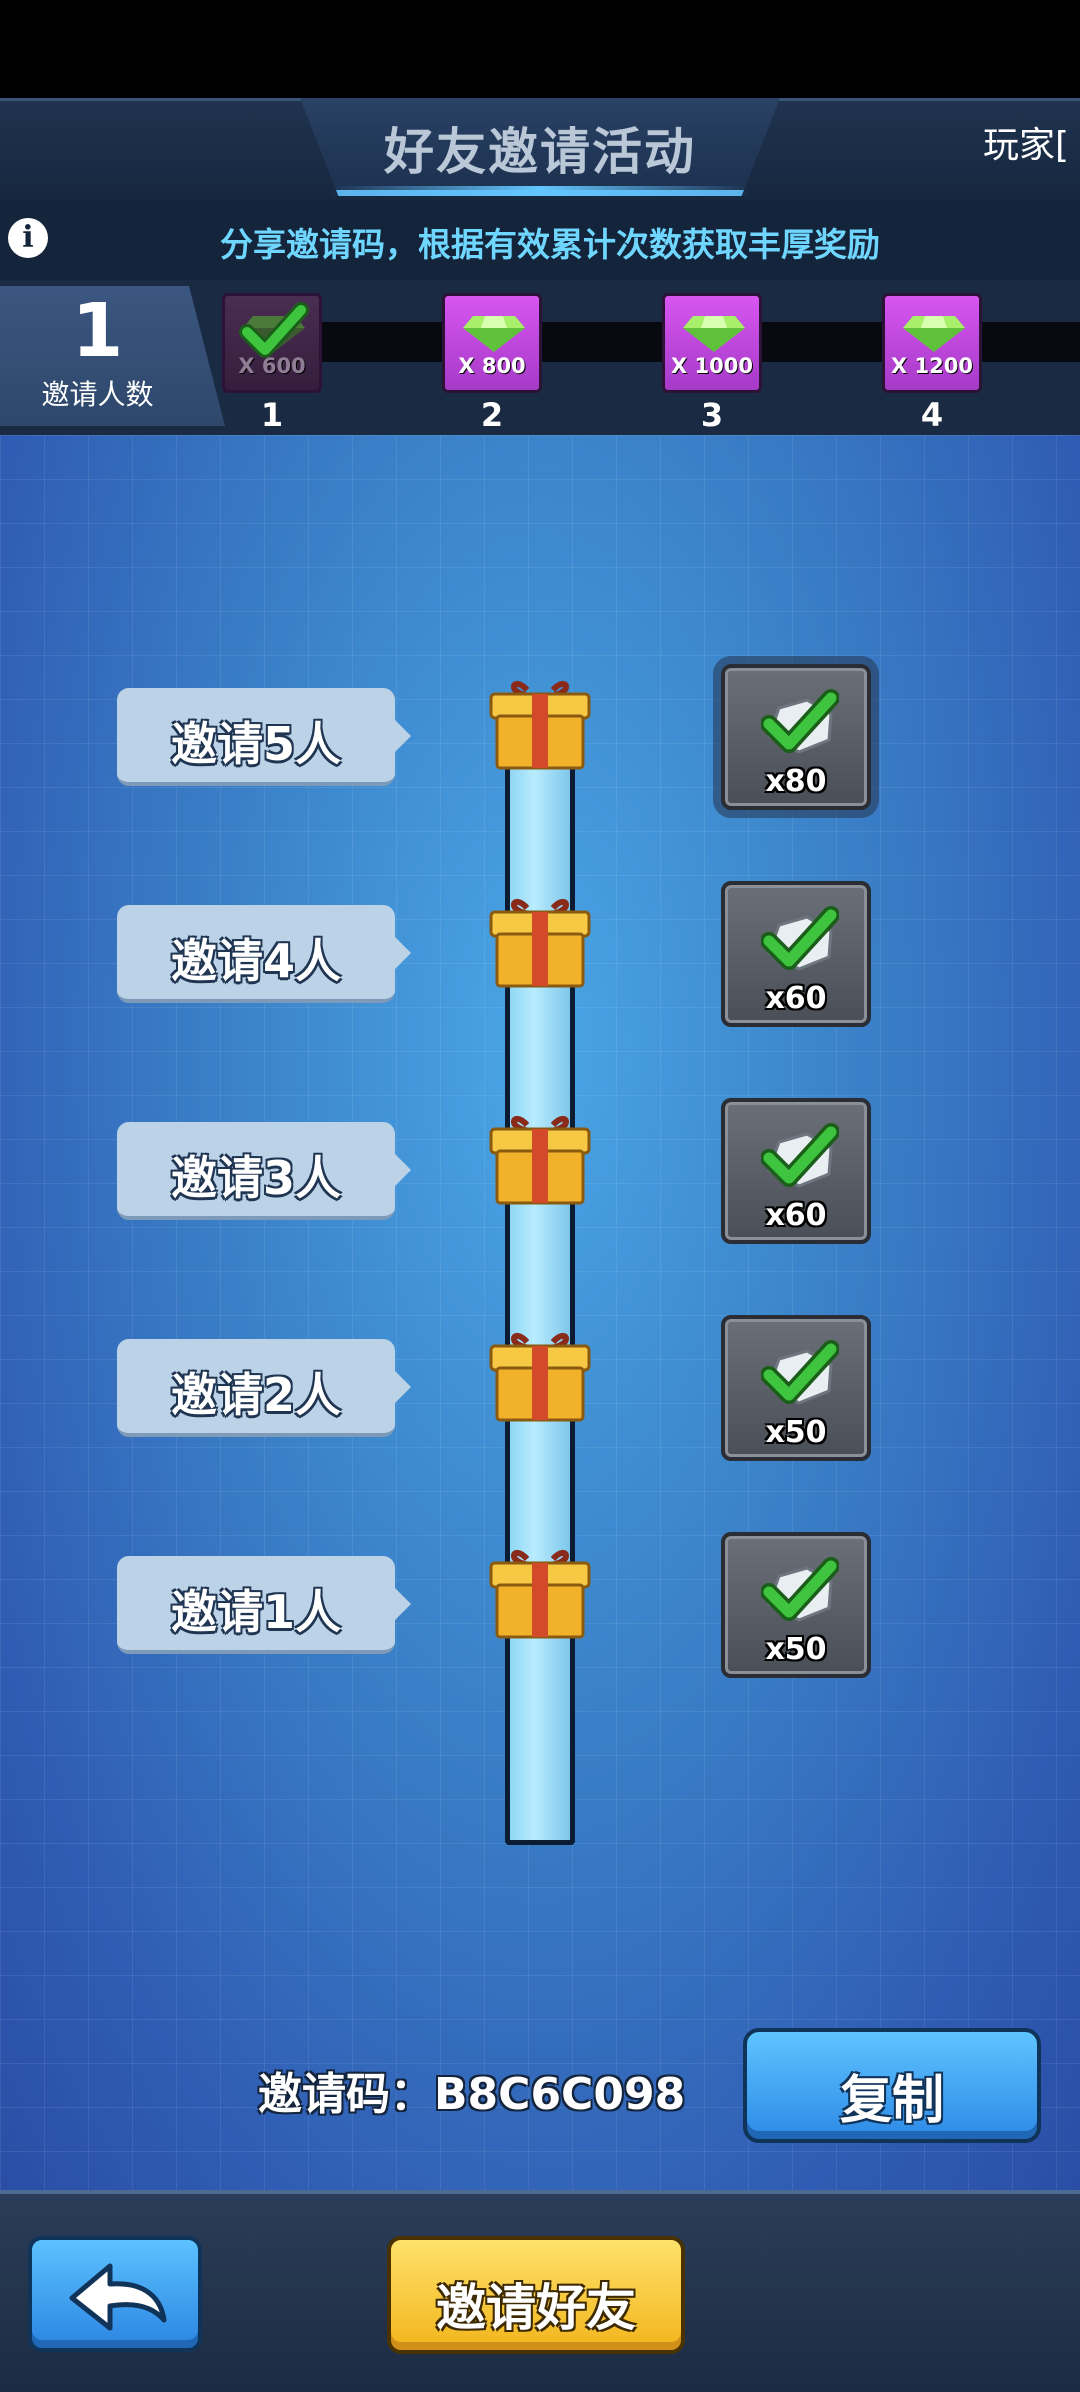 This screenshot has width=1080, height=2392. I want to click on invite-code-label: 邀请码：B8C6C098, so click(472, 2094).